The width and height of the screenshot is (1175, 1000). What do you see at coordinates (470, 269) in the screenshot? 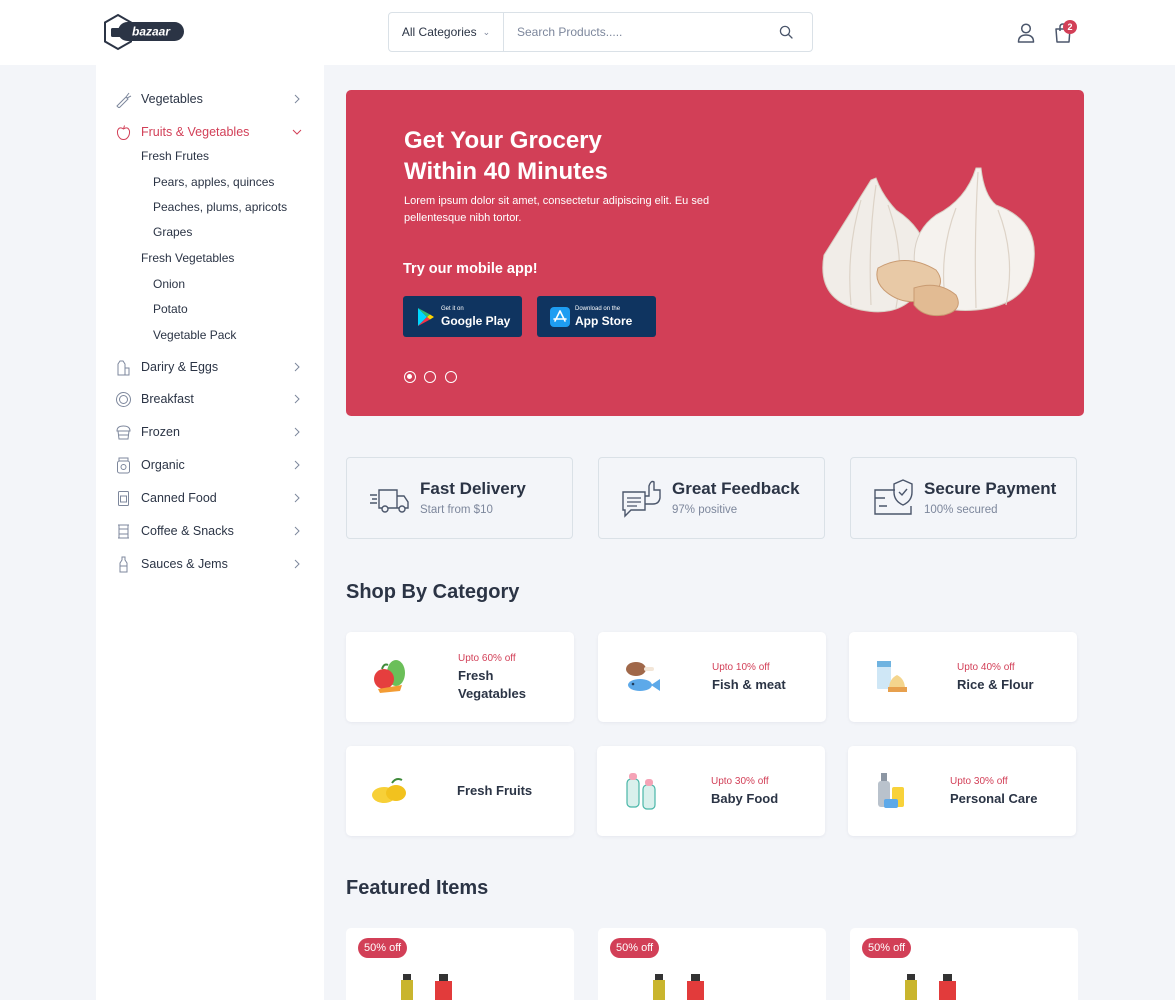
I see `mobile-app-heading: Try our mobile app!` at bounding box center [470, 269].